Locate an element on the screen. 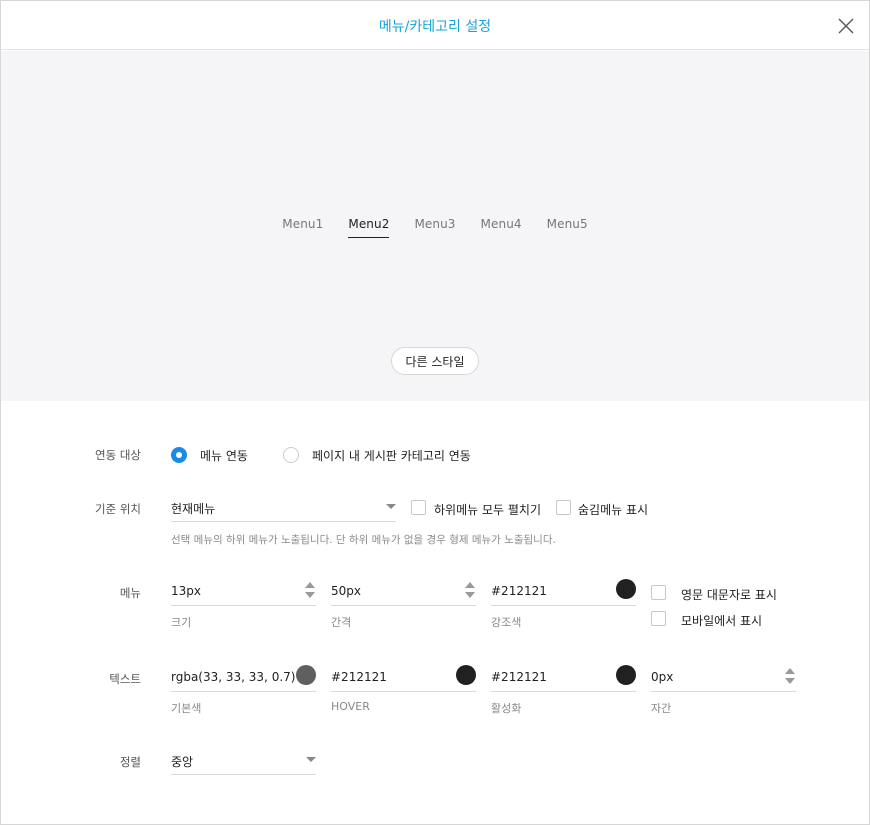 The image size is (870, 825). dialog-title: 메뉴/카테고리 설정 is located at coordinates (435, 27).